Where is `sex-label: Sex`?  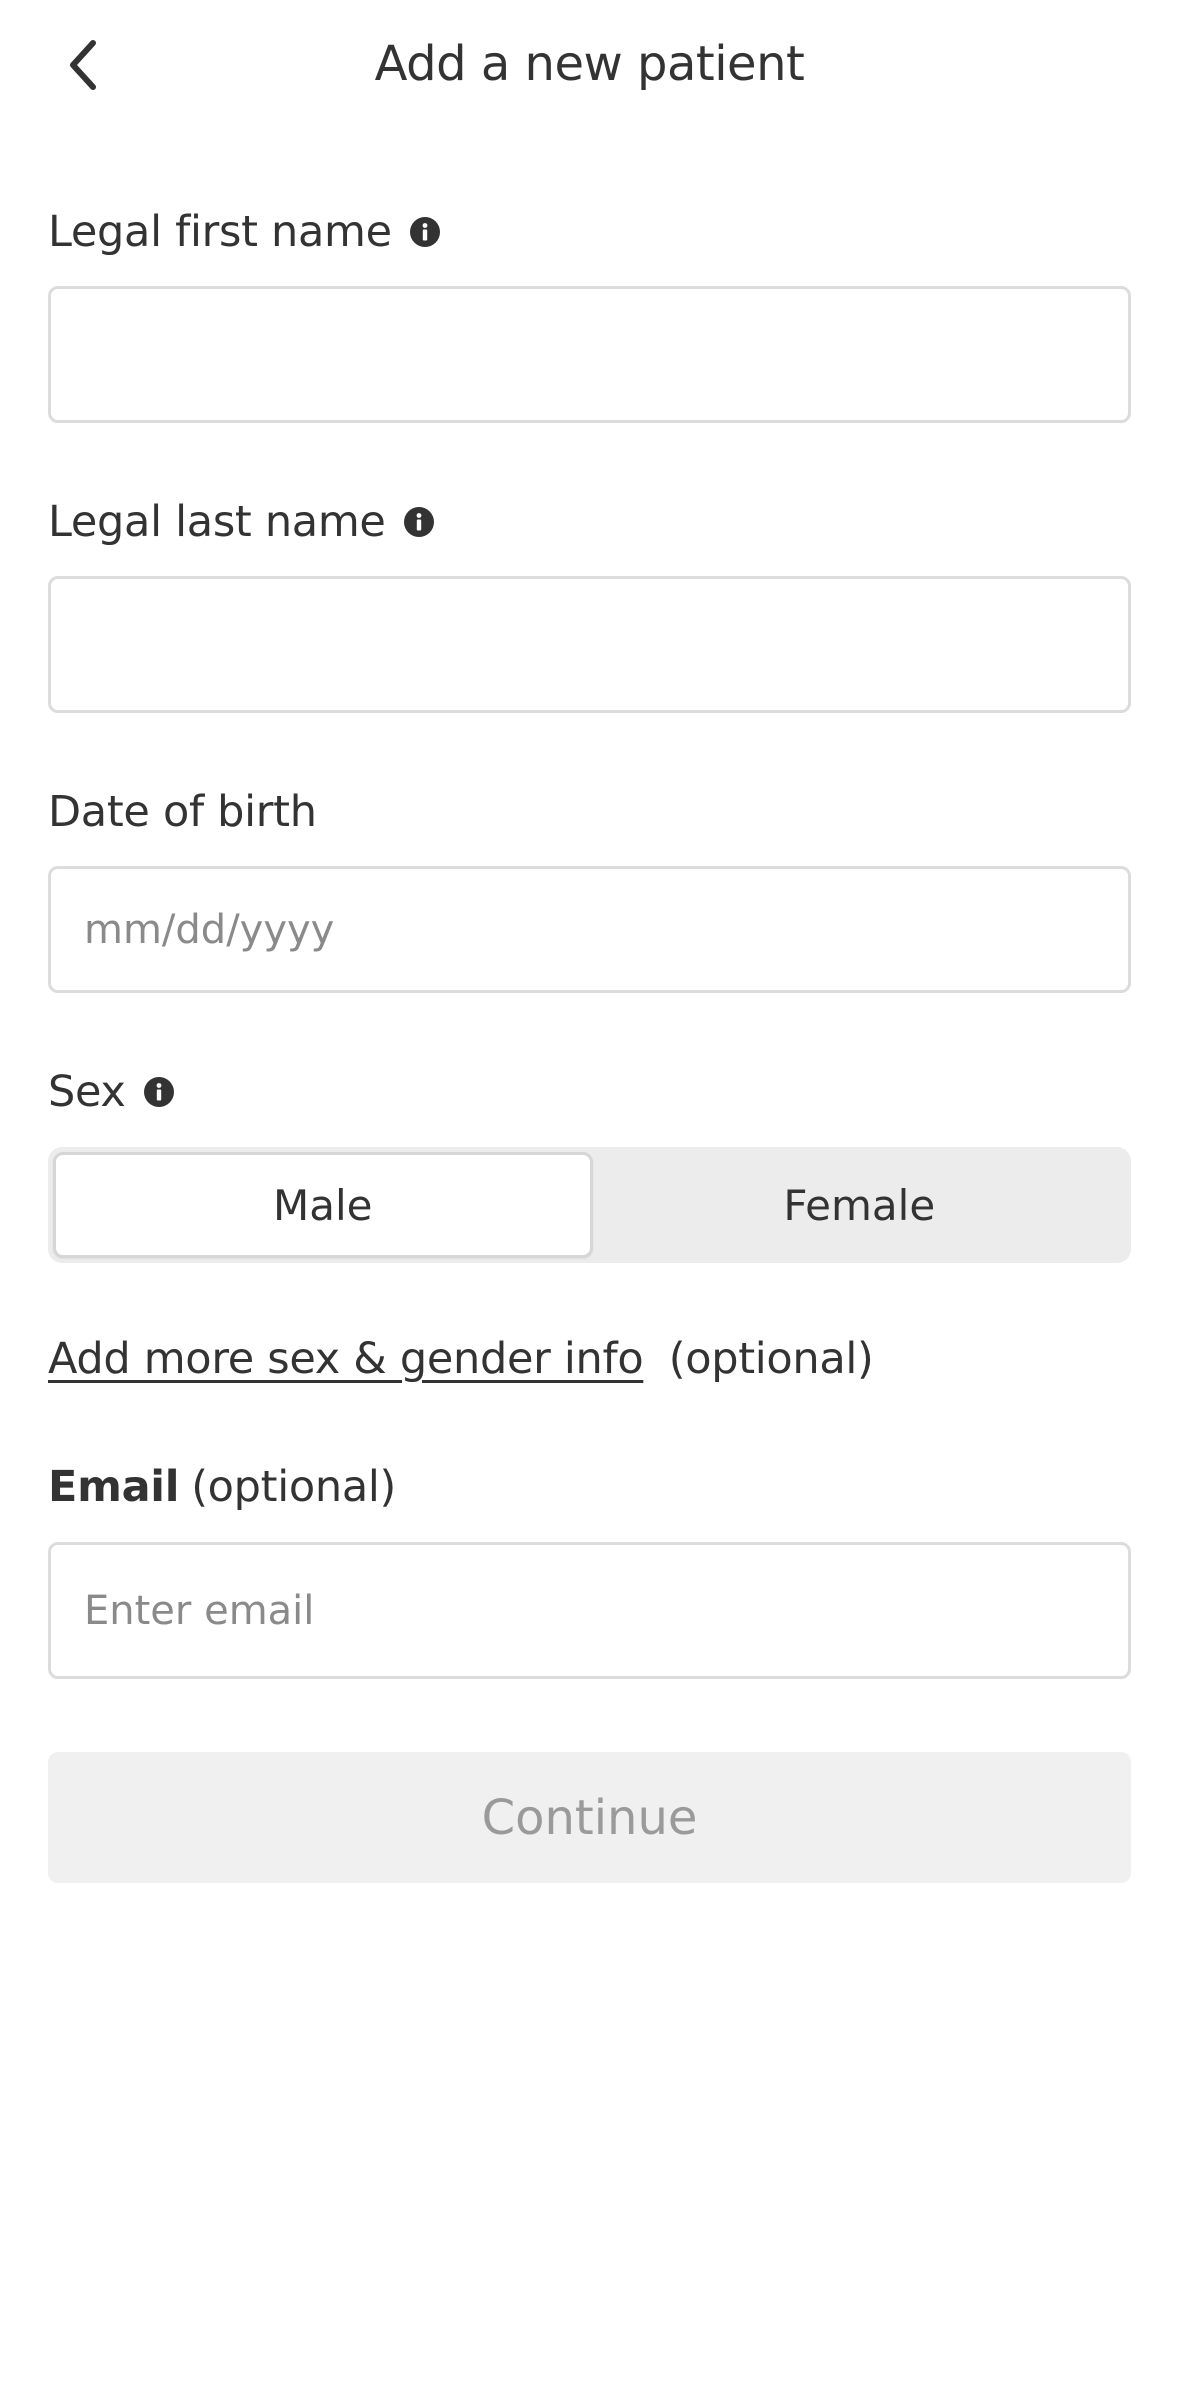 sex-label: Sex is located at coordinates (87, 1092).